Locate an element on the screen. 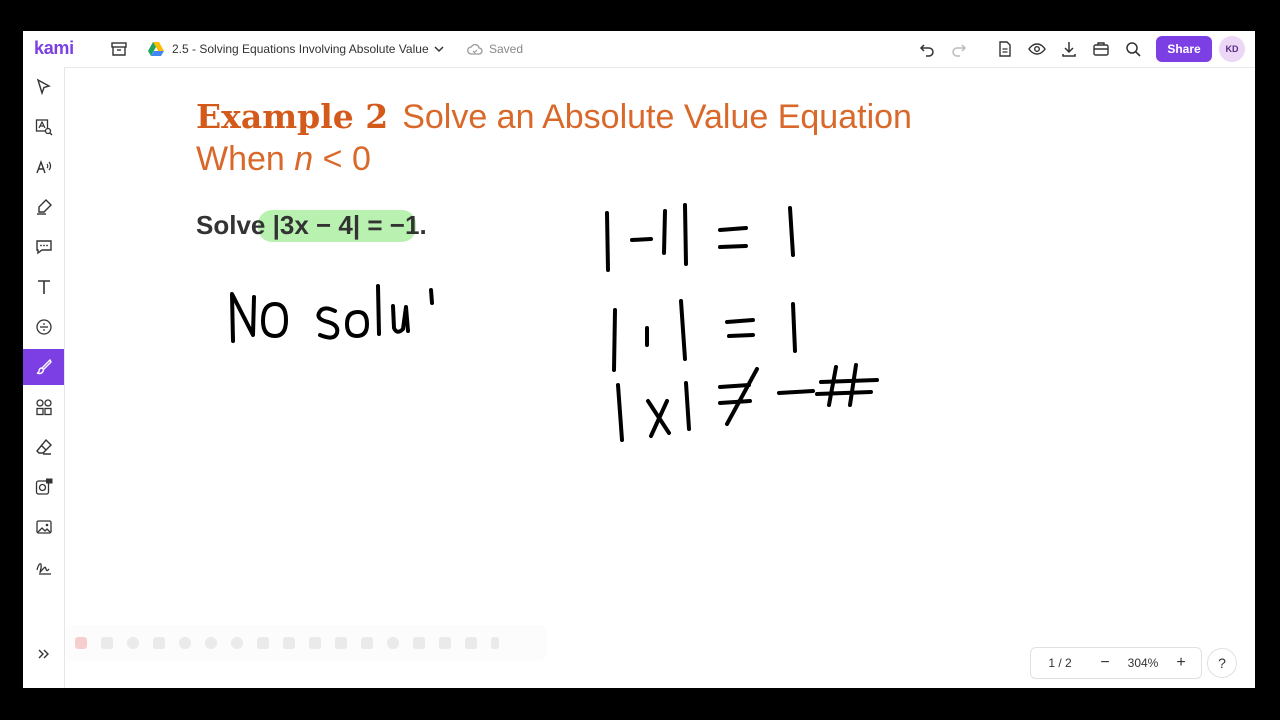 Image resolution: width=1280 pixels, height=720 pixels. brush-icon is located at coordinates (44, 366).